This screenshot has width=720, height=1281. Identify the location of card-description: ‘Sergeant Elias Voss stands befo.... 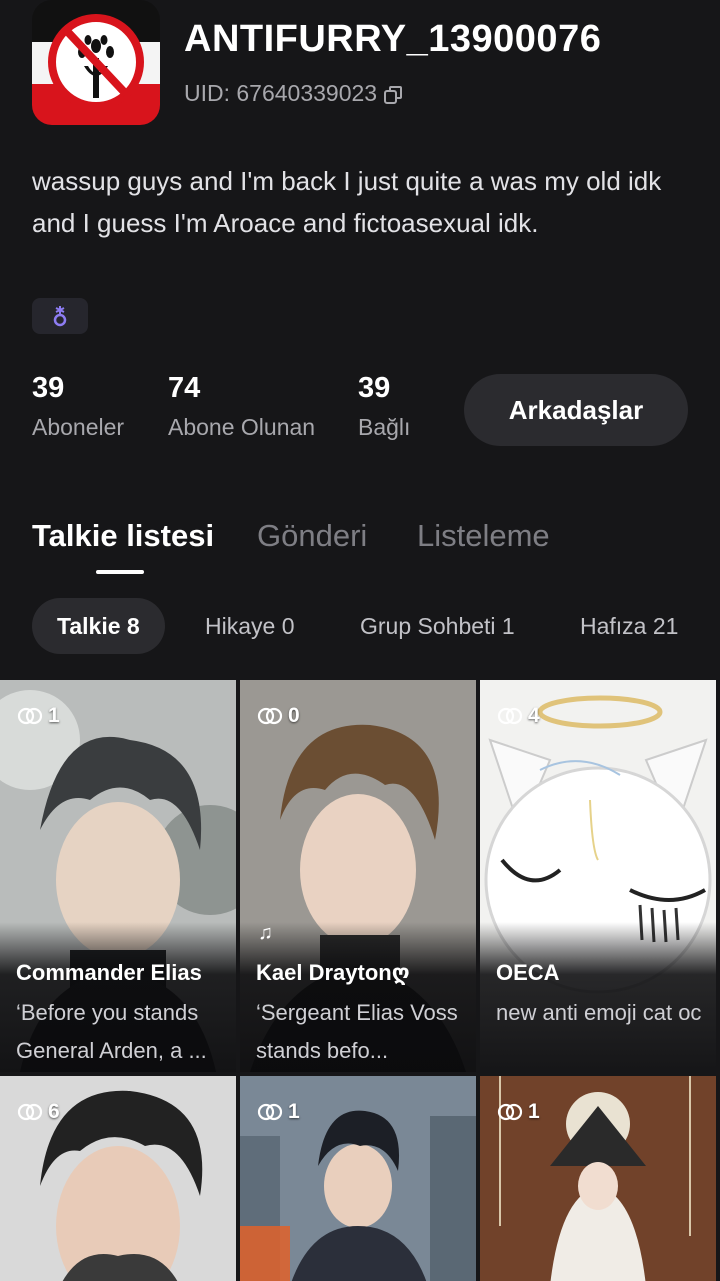
(357, 1031).